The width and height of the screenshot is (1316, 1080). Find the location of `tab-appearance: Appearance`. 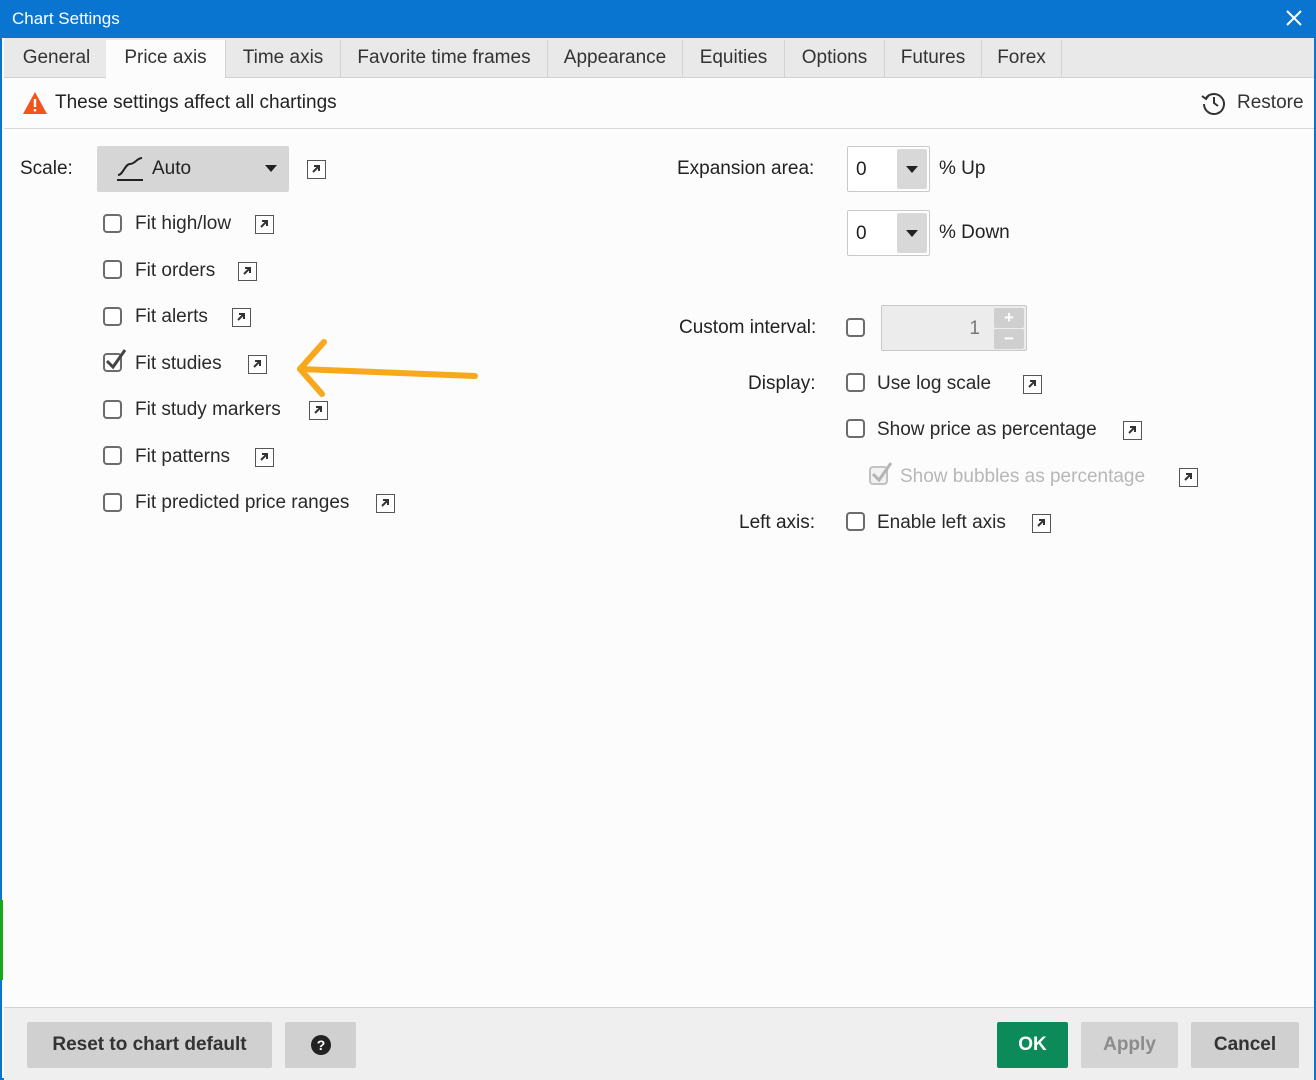

tab-appearance: Appearance is located at coordinates (615, 59).